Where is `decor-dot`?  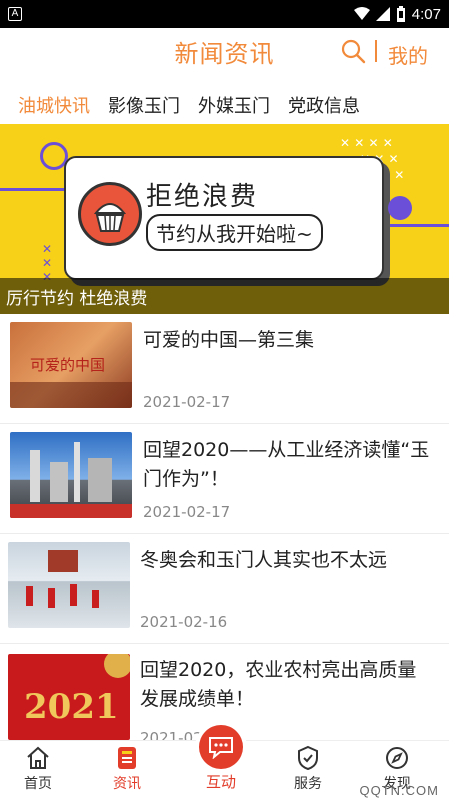
decor-dot is located at coordinates (400, 208).